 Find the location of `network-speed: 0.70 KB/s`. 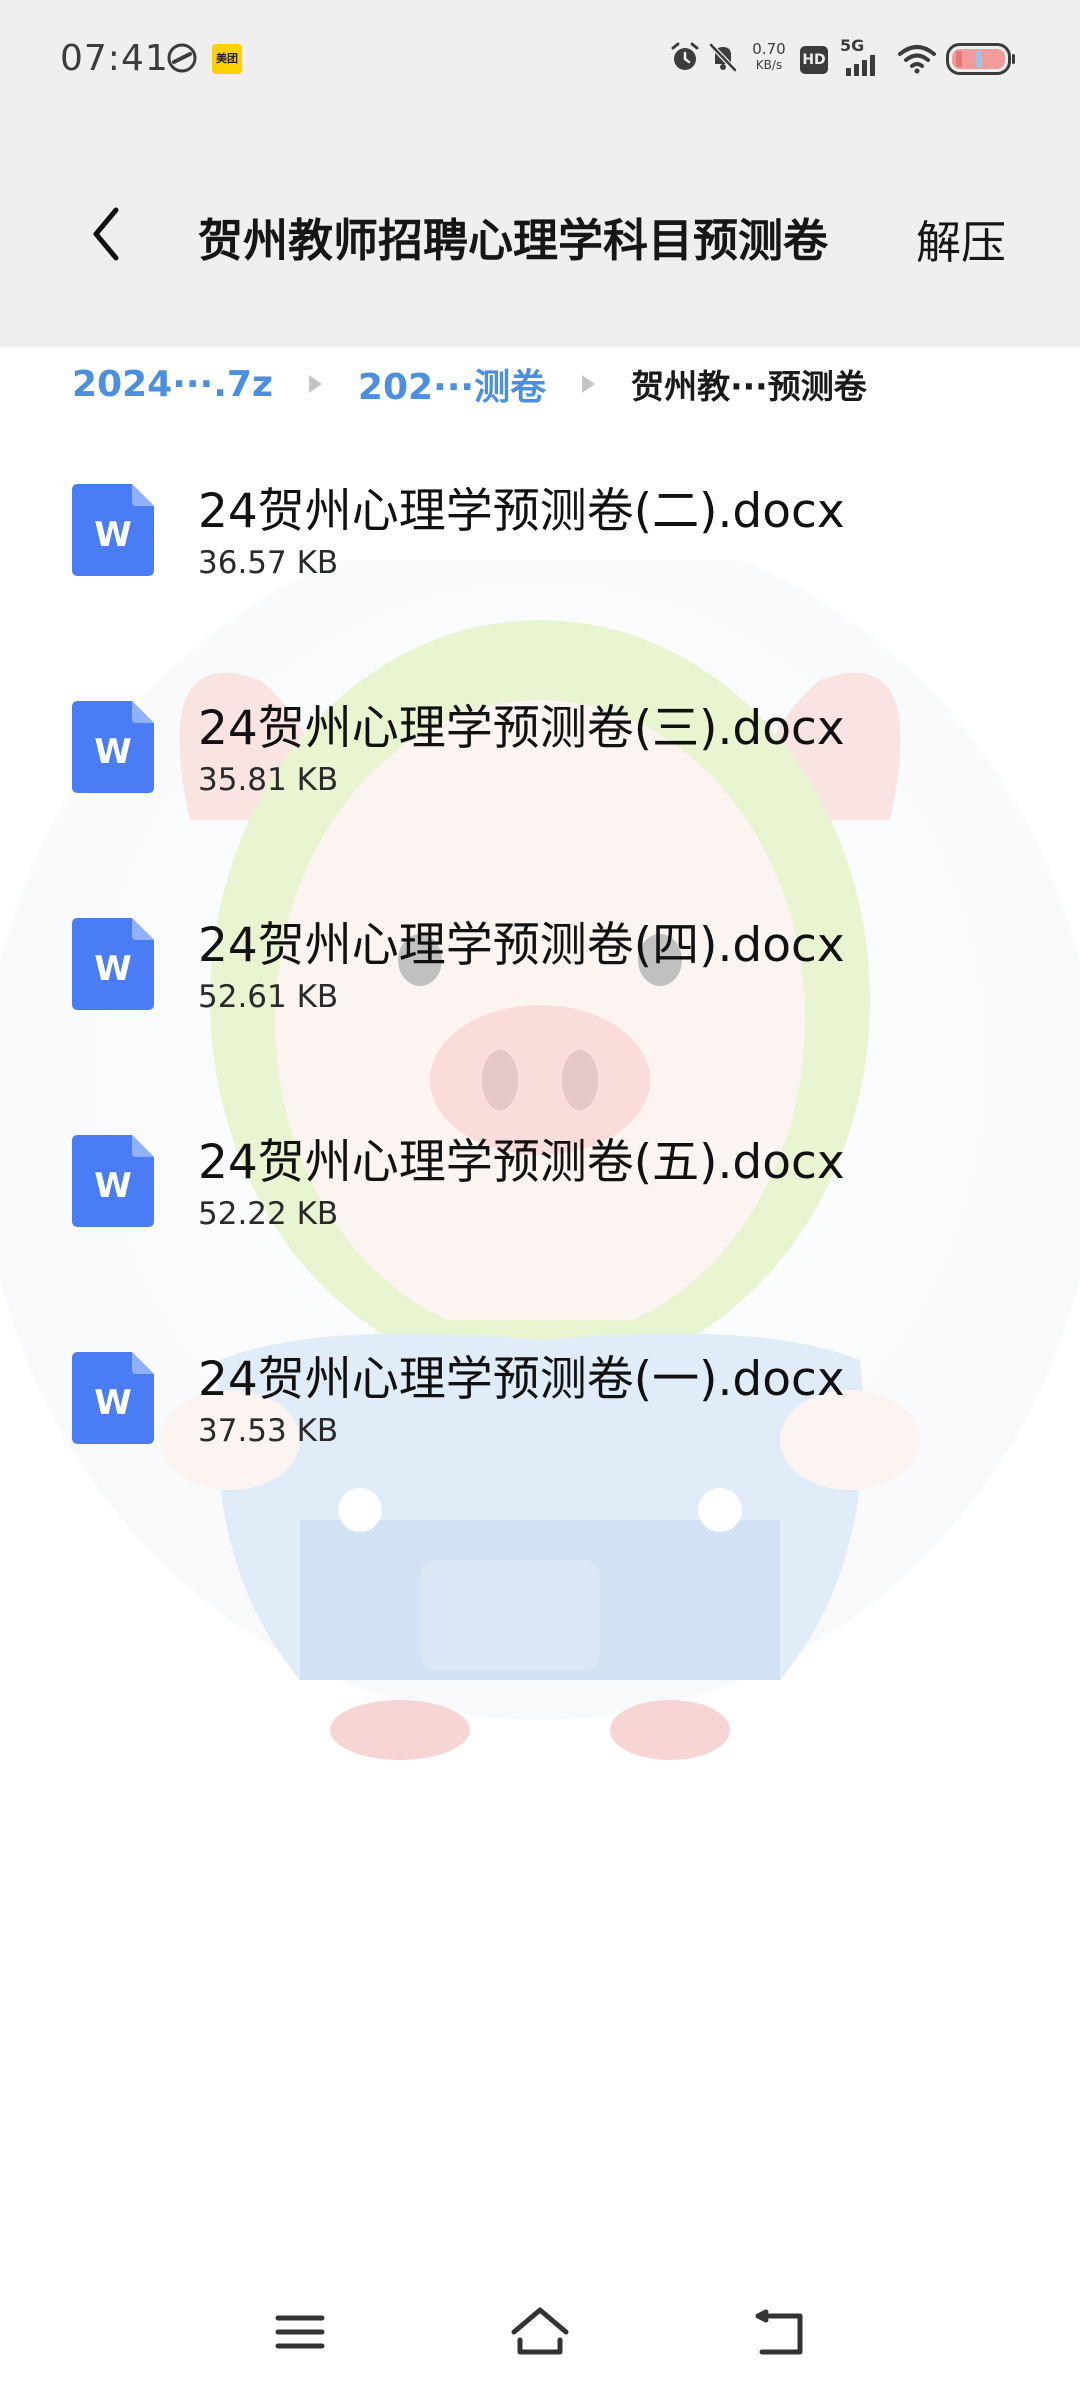

network-speed: 0.70 KB/s is located at coordinates (769, 57).